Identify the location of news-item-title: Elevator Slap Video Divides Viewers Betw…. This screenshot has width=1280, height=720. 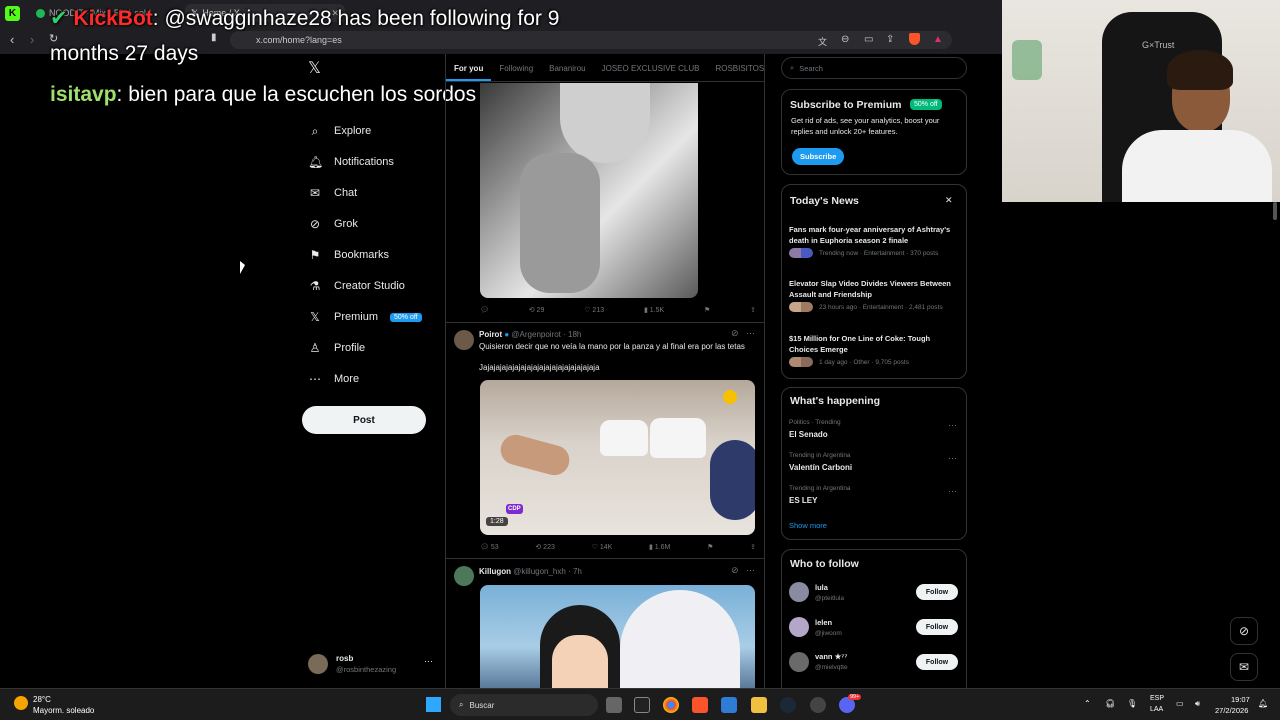
(875, 289).